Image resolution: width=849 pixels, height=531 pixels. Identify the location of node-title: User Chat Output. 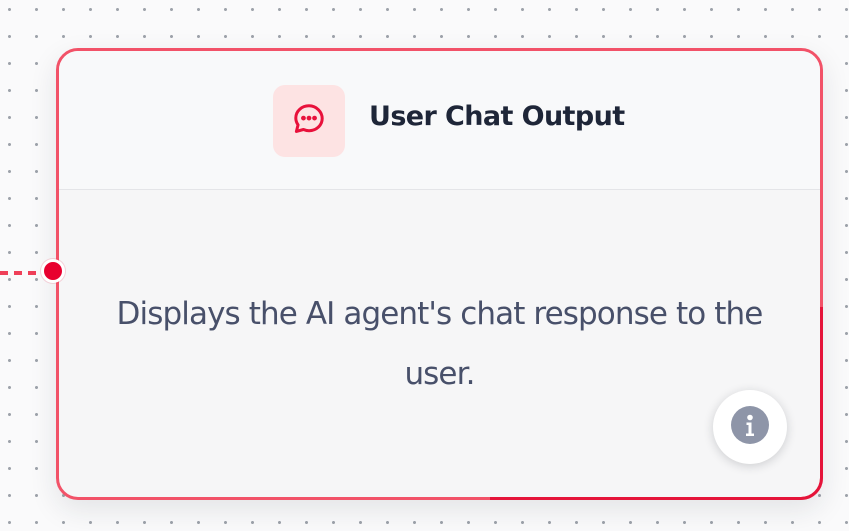
(497, 116).